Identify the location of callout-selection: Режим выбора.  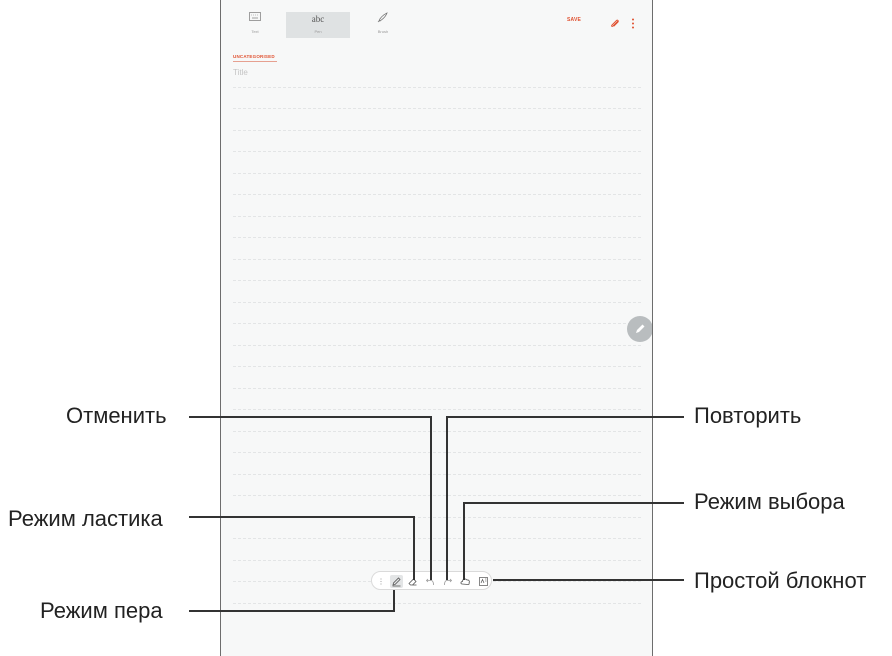
(769, 501).